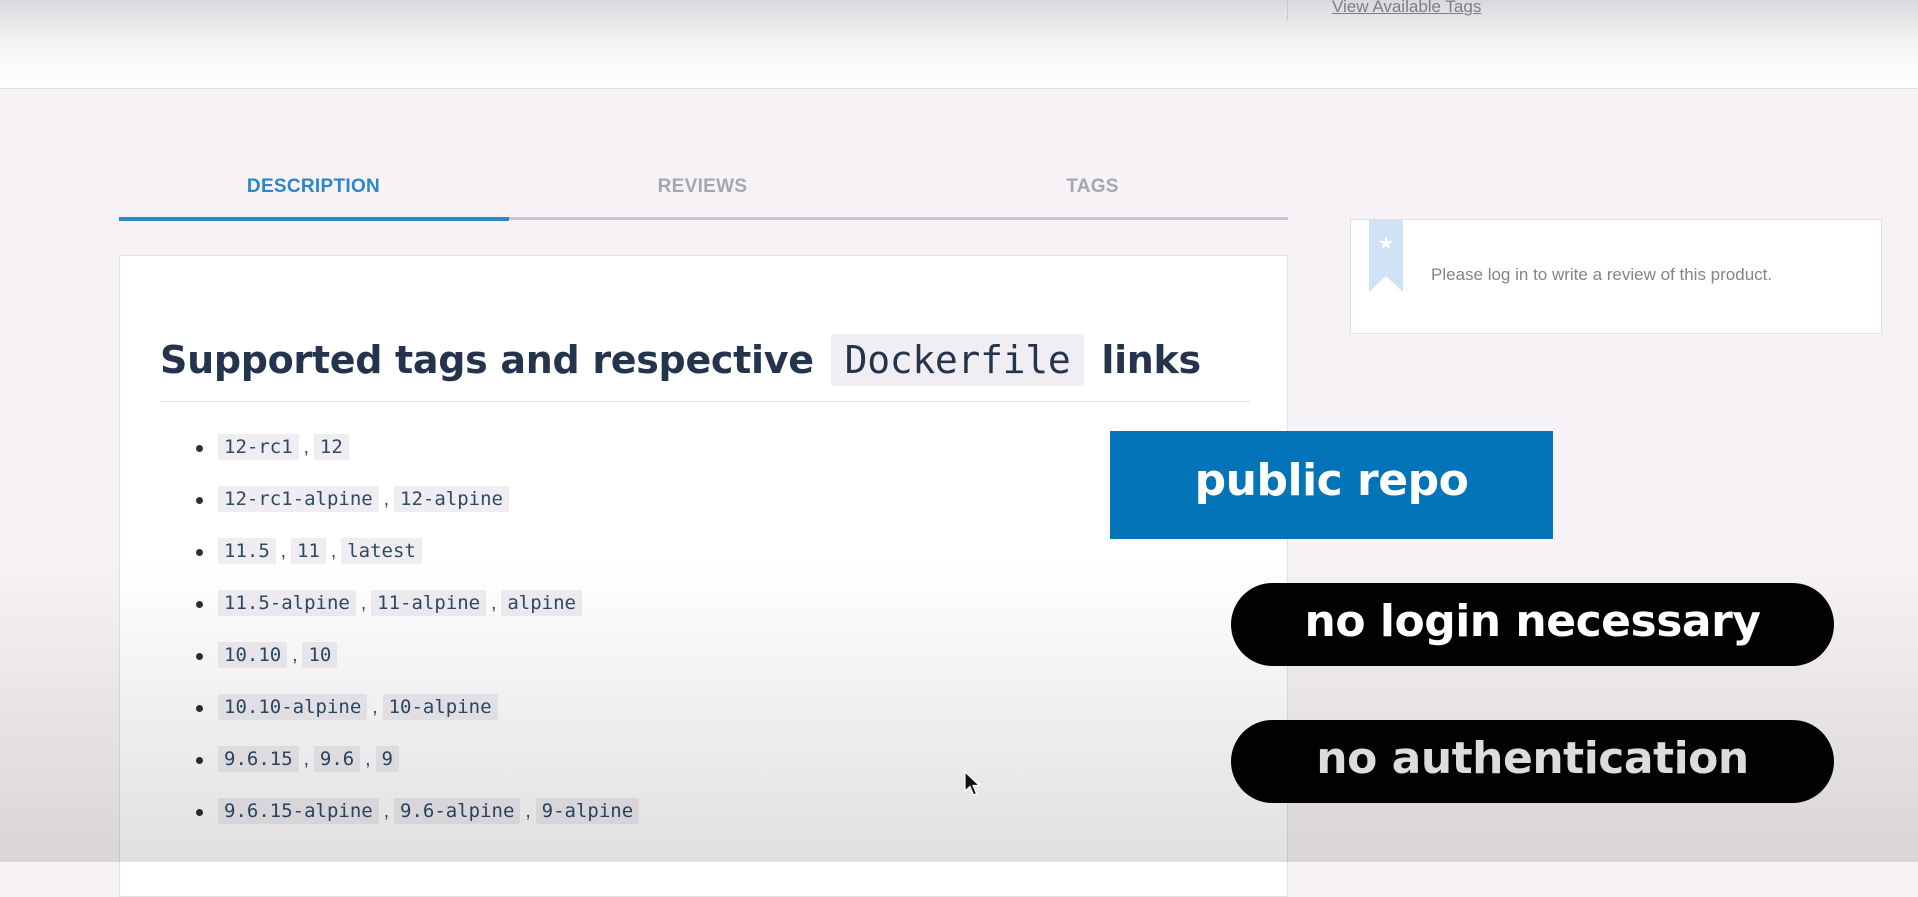  Describe the element at coordinates (959, 44) in the screenshot. I see `top-header-bar: View Available Tags` at that location.